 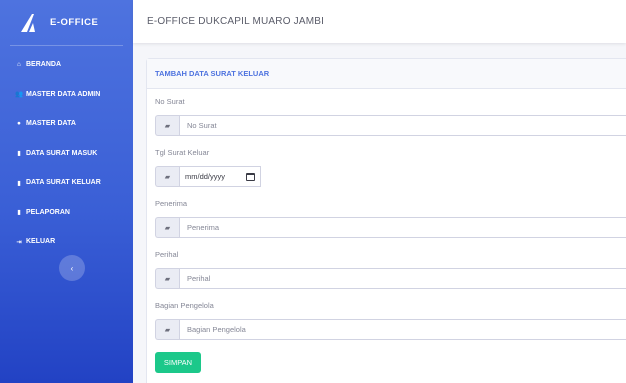 I want to click on bagian-pengelola-input-row: ▰, so click(x=390, y=329).